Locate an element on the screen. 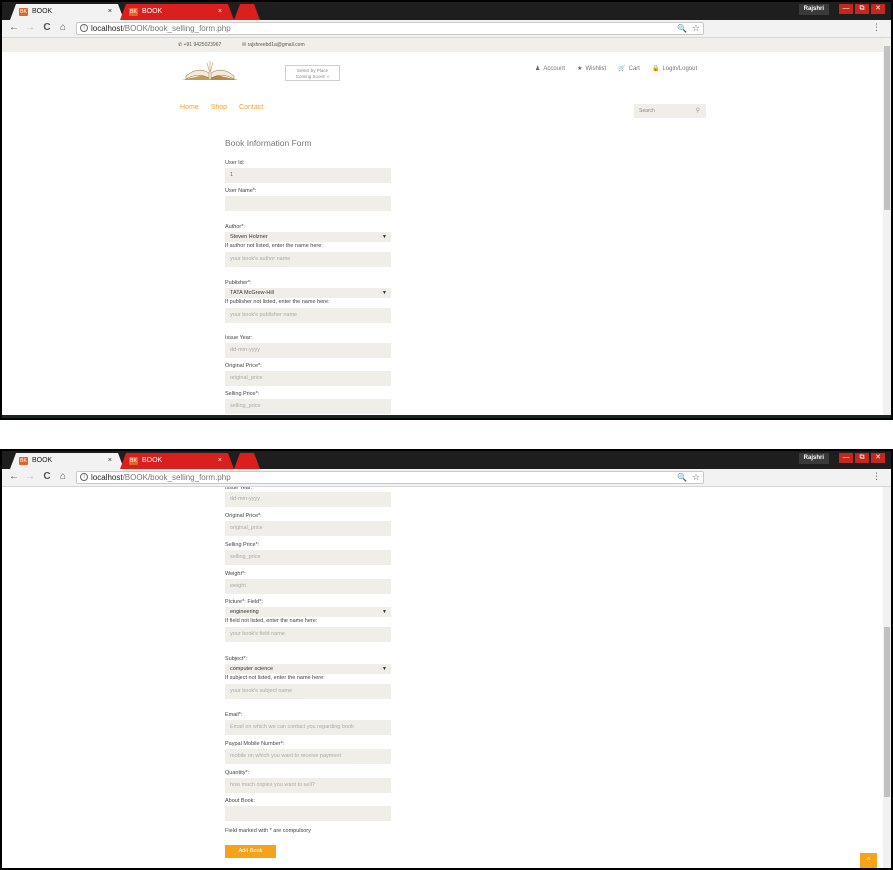 The image size is (893, 870). account-link: ♟ Account is located at coordinates (550, 69).